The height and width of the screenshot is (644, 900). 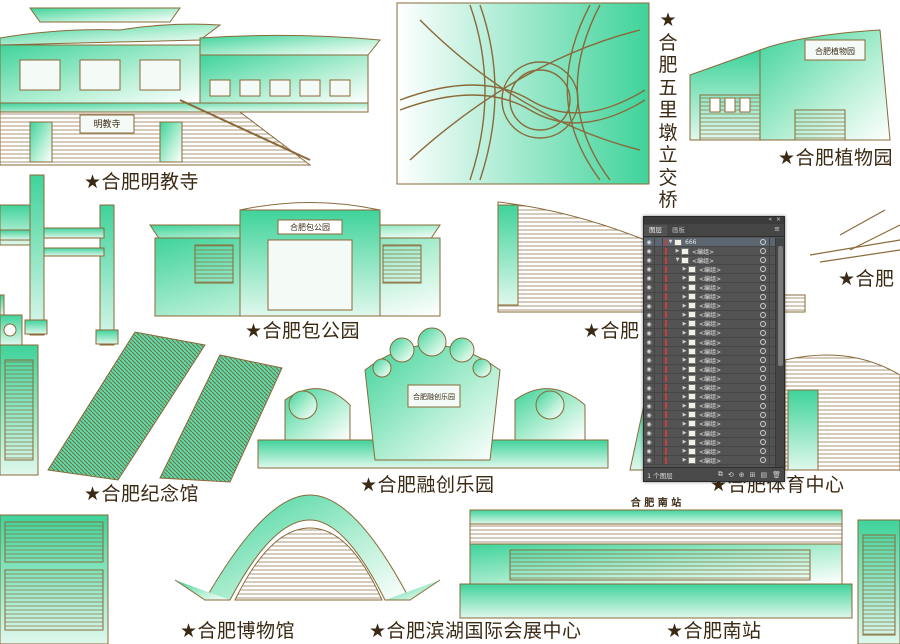 What do you see at coordinates (778, 219) in the screenshot?
I see `close-icon: ×` at bounding box center [778, 219].